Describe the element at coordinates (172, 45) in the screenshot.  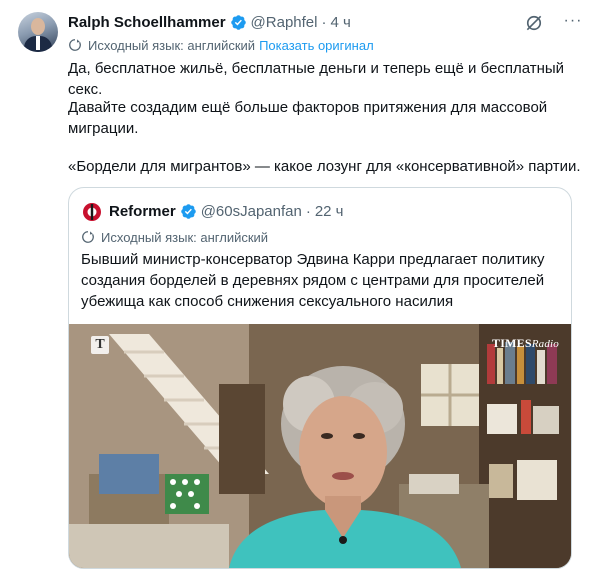
I see `source-language-label: Исходный язык: английский` at that location.